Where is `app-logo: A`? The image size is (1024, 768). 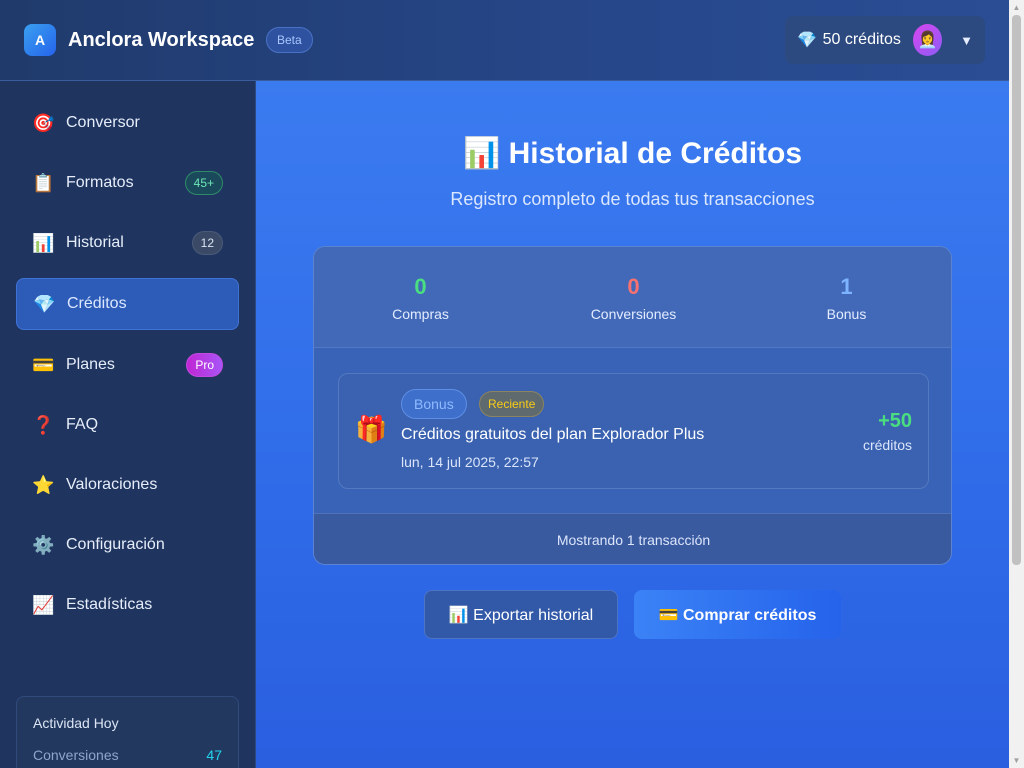
app-logo: A is located at coordinates (40, 40).